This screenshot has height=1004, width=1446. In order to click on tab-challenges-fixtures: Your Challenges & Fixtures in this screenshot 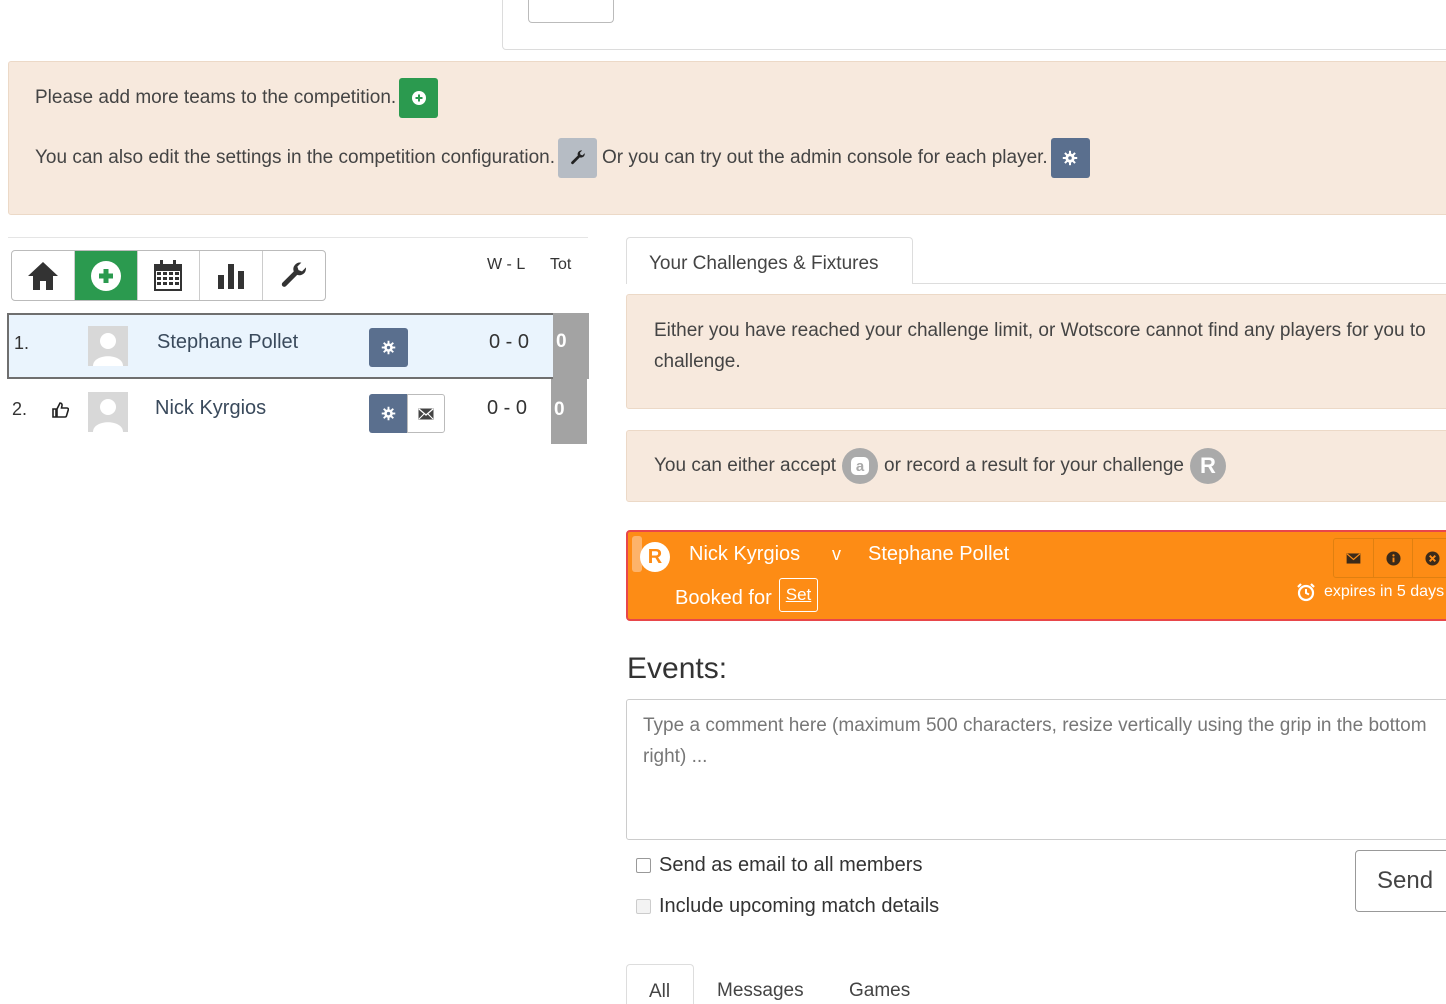, I will do `click(769, 260)`.